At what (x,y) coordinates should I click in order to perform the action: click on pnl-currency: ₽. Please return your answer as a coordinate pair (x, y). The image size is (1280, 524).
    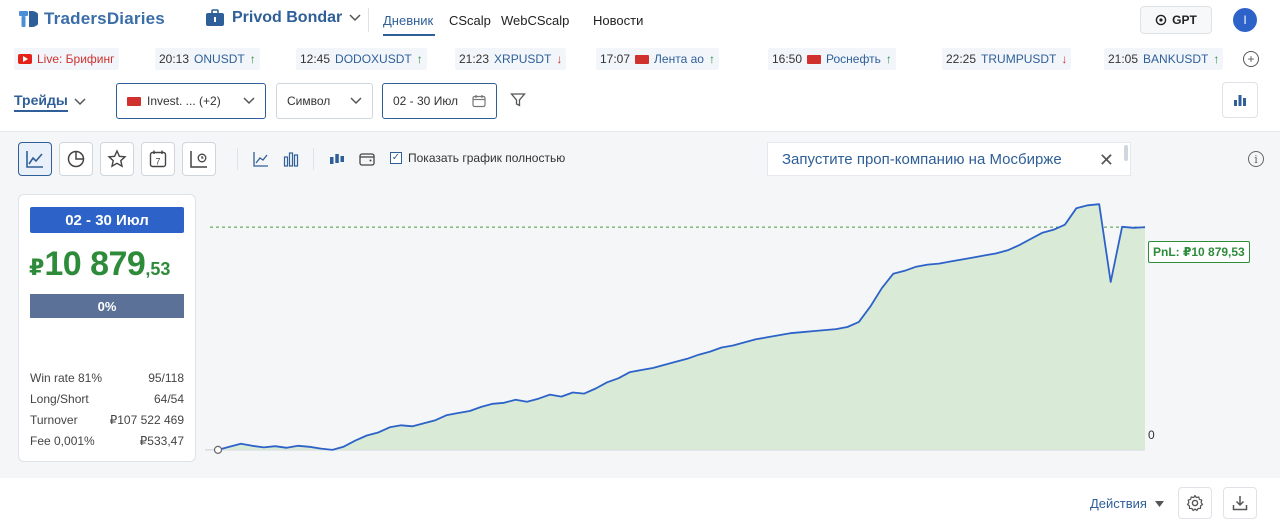
    Looking at the image, I should click on (37, 267).